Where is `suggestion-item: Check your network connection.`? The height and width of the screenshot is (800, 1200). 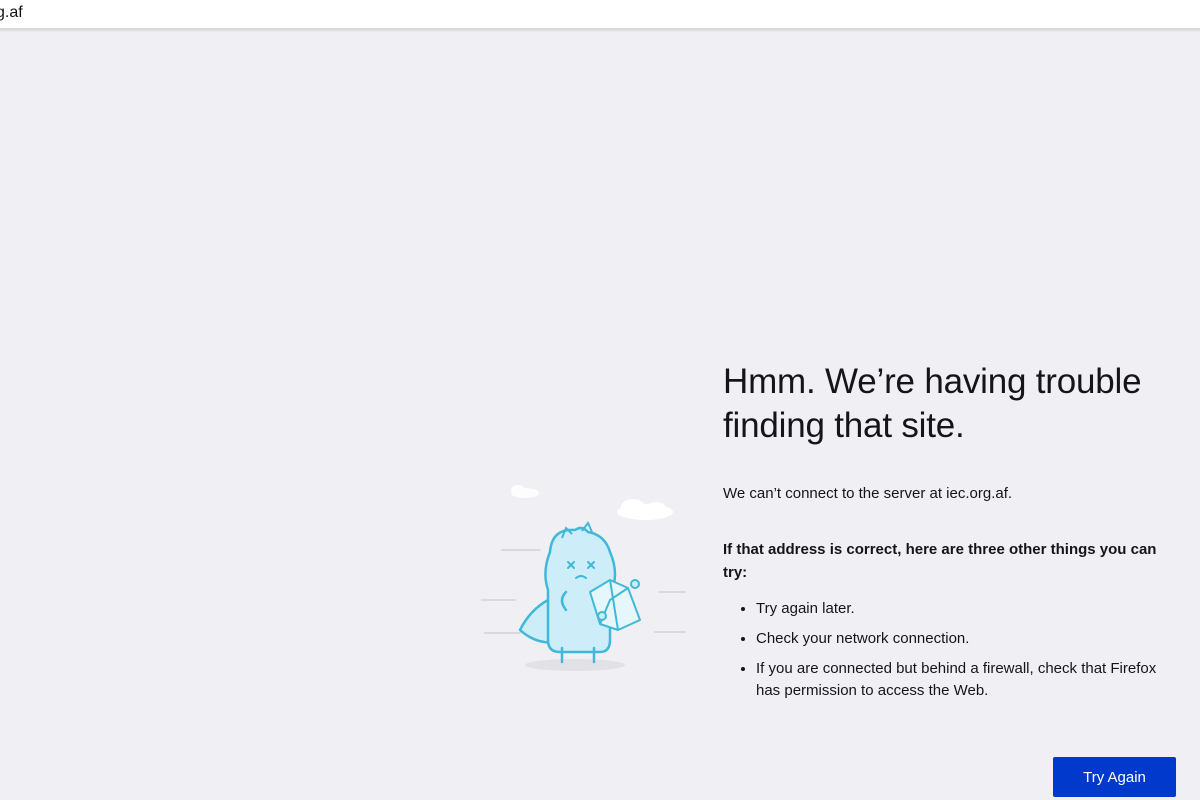 suggestion-item: Check your network connection. is located at coordinates (969, 639).